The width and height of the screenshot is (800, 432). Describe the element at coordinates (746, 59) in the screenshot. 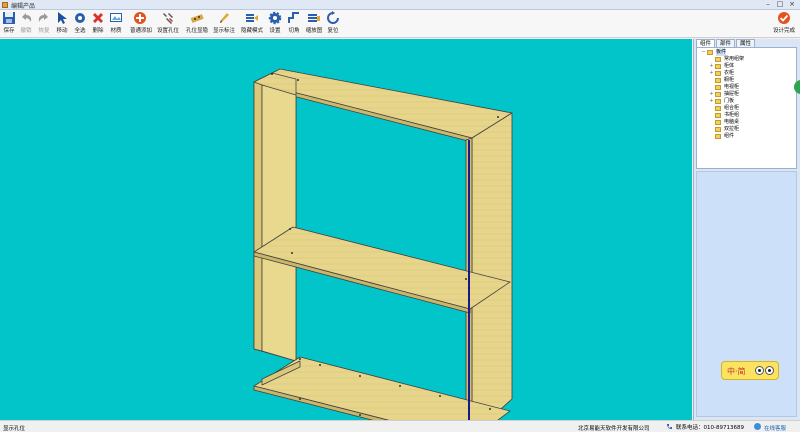

I see `tree-item: 常用组架` at that location.